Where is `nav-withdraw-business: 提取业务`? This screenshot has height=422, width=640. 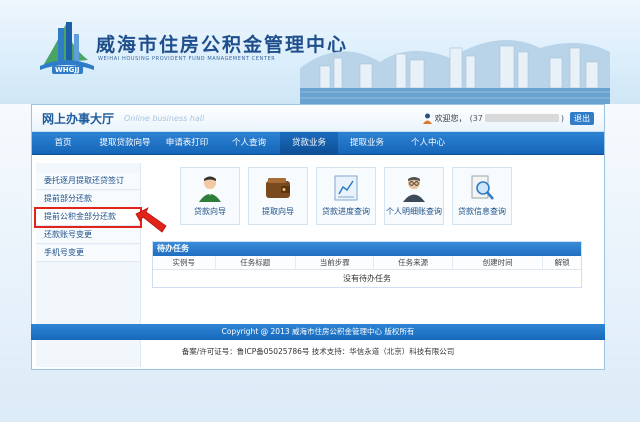
nav-withdraw-business: 提取业务 is located at coordinates (367, 143).